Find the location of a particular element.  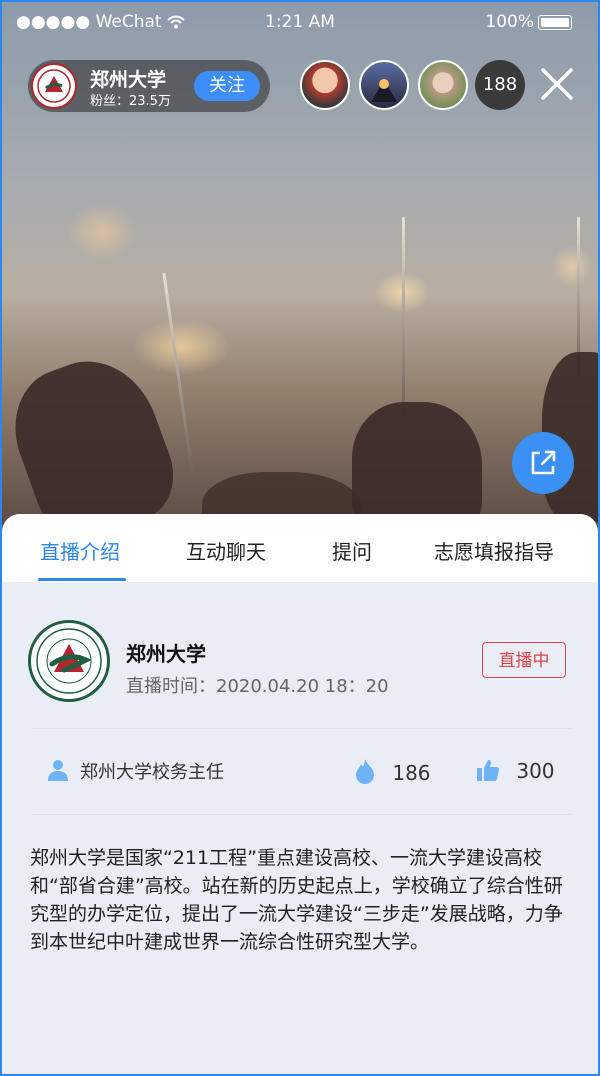

tab-application-guide: 志愿填报指导 is located at coordinates (494, 550).